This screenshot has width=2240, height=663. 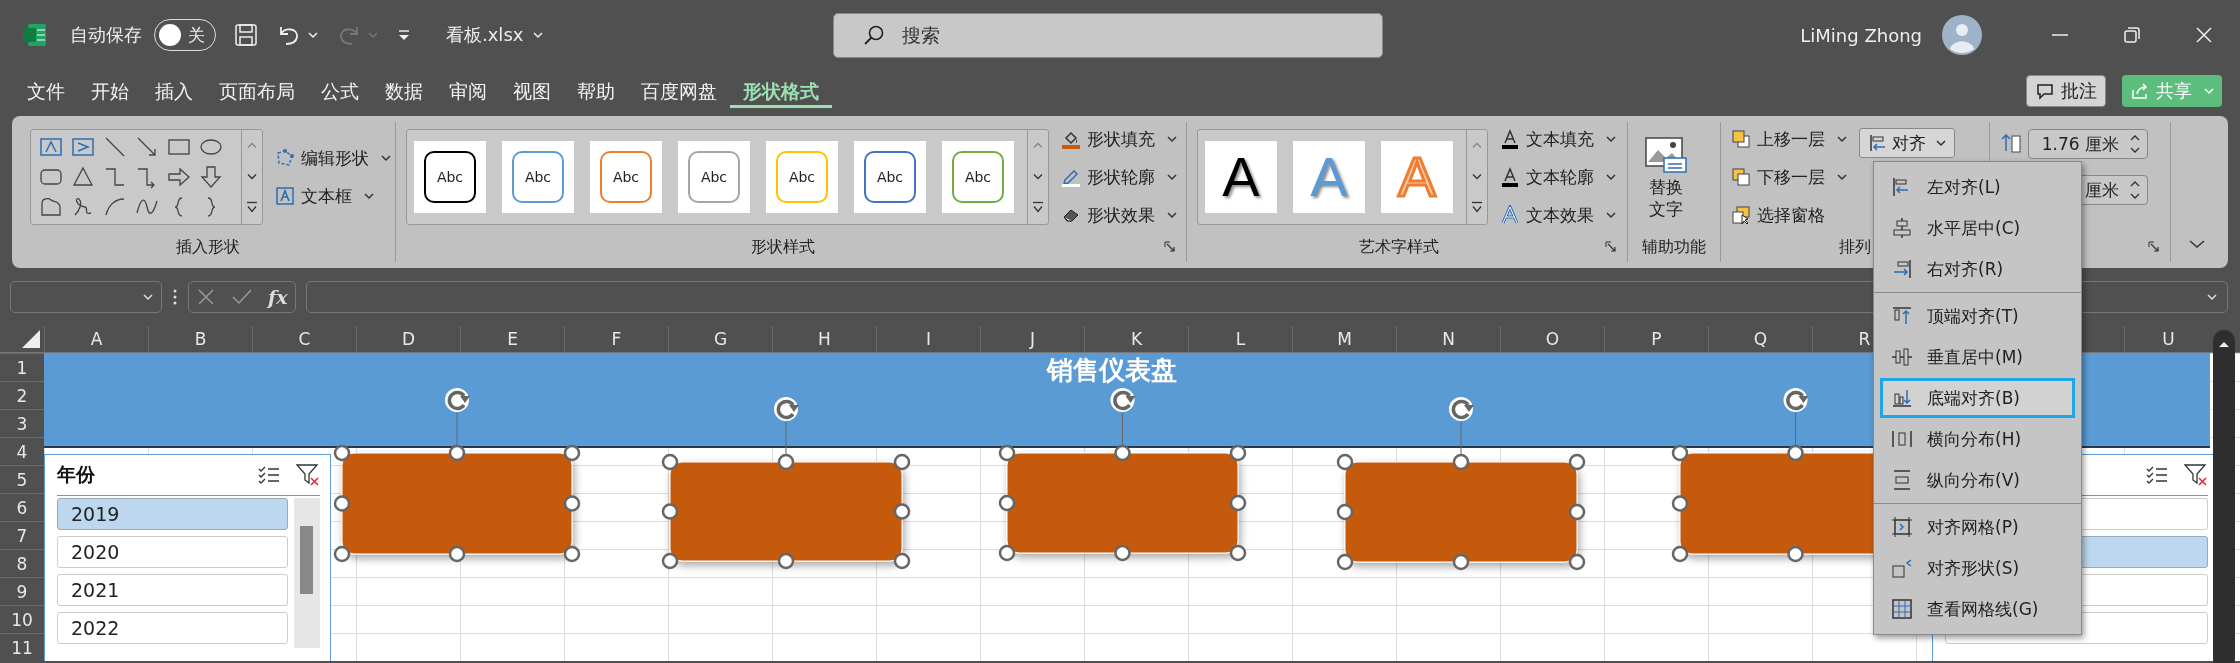 I want to click on user-name: LiMing Zhong, so click(x=1861, y=35).